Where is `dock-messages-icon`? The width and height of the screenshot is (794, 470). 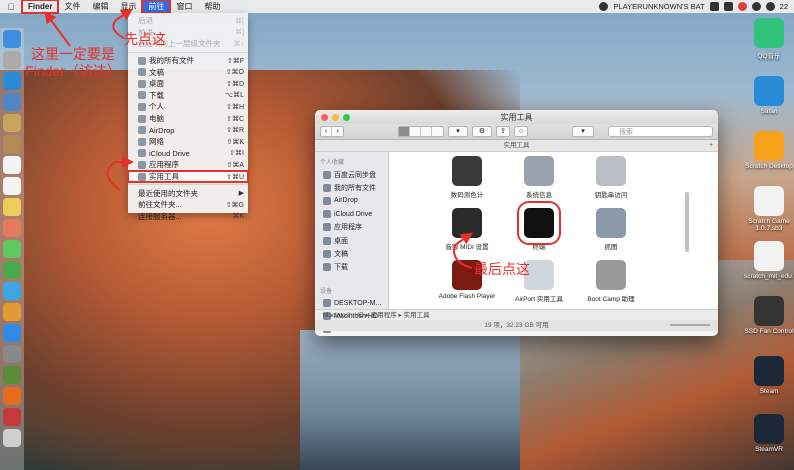 dock-messages-icon is located at coordinates (12, 249).